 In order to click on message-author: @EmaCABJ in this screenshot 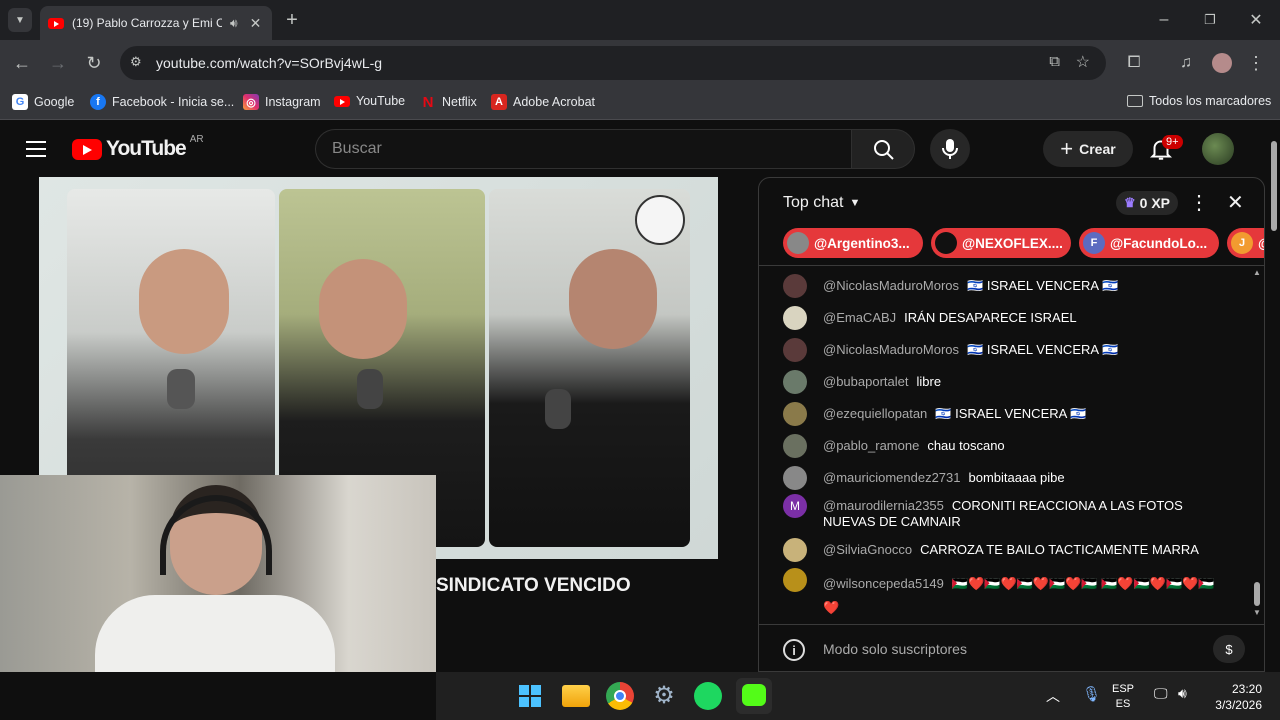, I will do `click(859, 317)`.